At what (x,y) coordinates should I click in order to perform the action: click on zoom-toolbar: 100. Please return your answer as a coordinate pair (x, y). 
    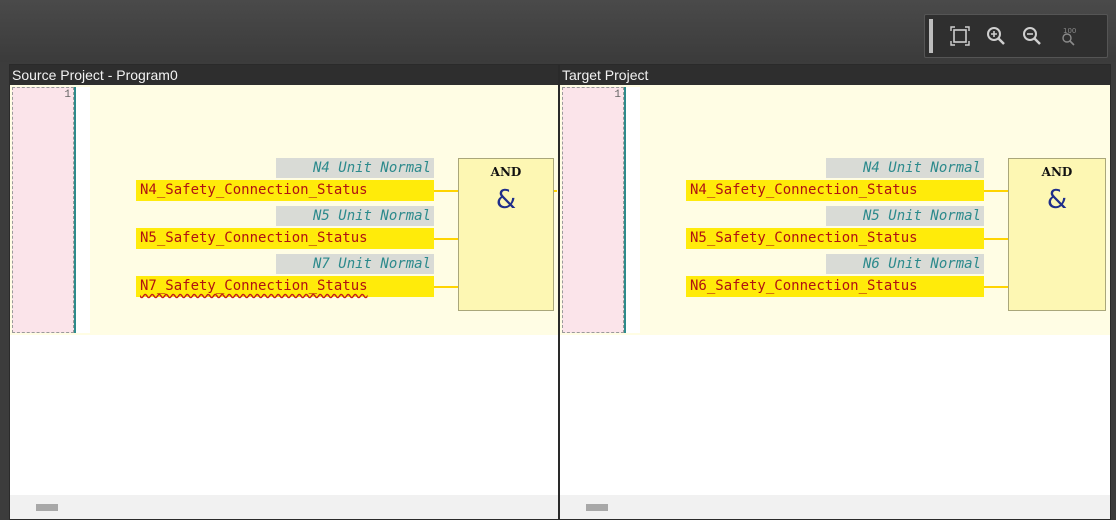
    Looking at the image, I should click on (1016, 36).